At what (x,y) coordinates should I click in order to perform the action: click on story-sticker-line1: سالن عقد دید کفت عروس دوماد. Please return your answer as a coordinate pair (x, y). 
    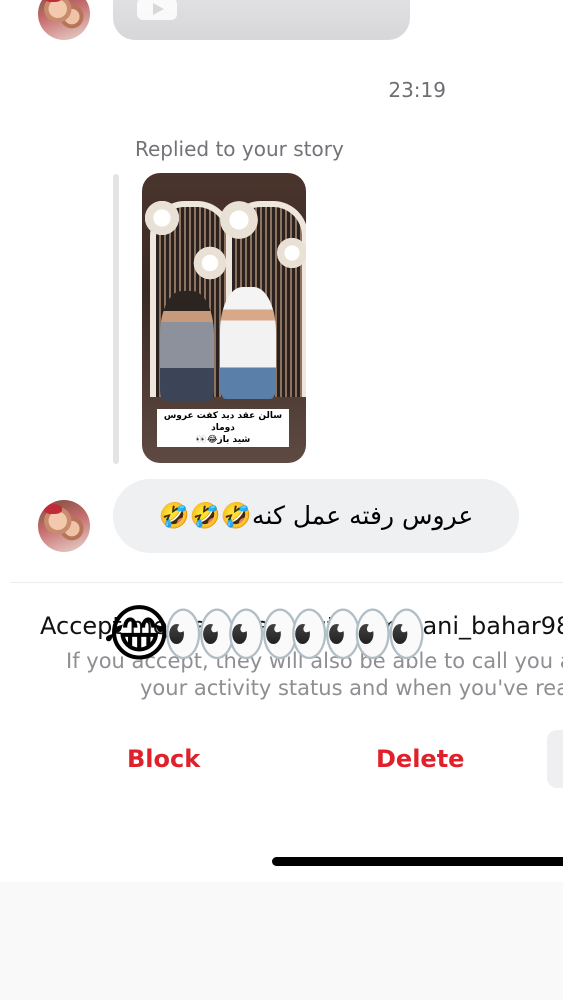
    Looking at the image, I should click on (223, 422).